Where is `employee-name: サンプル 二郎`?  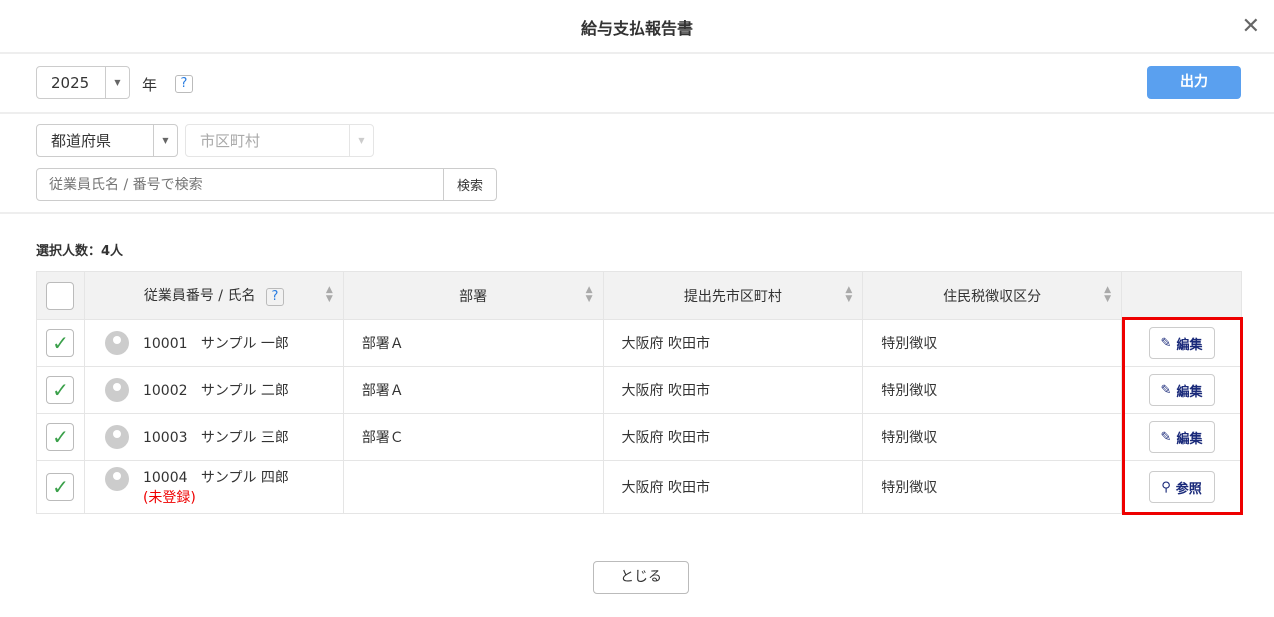
employee-name: サンプル 二郎 is located at coordinates (244, 391).